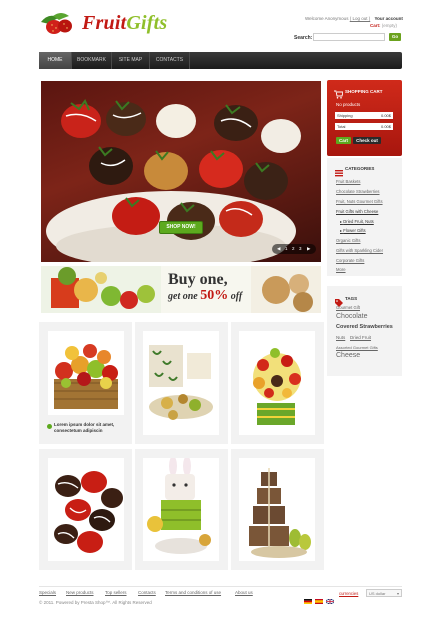 This screenshot has width=430, height=624. What do you see at coordinates (131, 60) in the screenshot?
I see `nav-site-map: SITE MAP` at bounding box center [131, 60].